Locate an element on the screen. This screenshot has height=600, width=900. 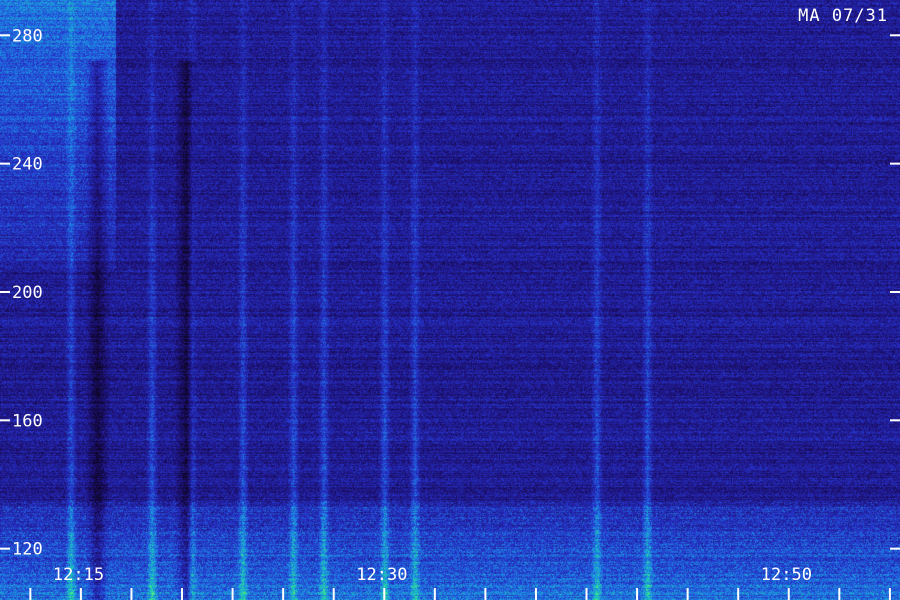
x-tick-label: 12:30 is located at coordinates (381, 575).